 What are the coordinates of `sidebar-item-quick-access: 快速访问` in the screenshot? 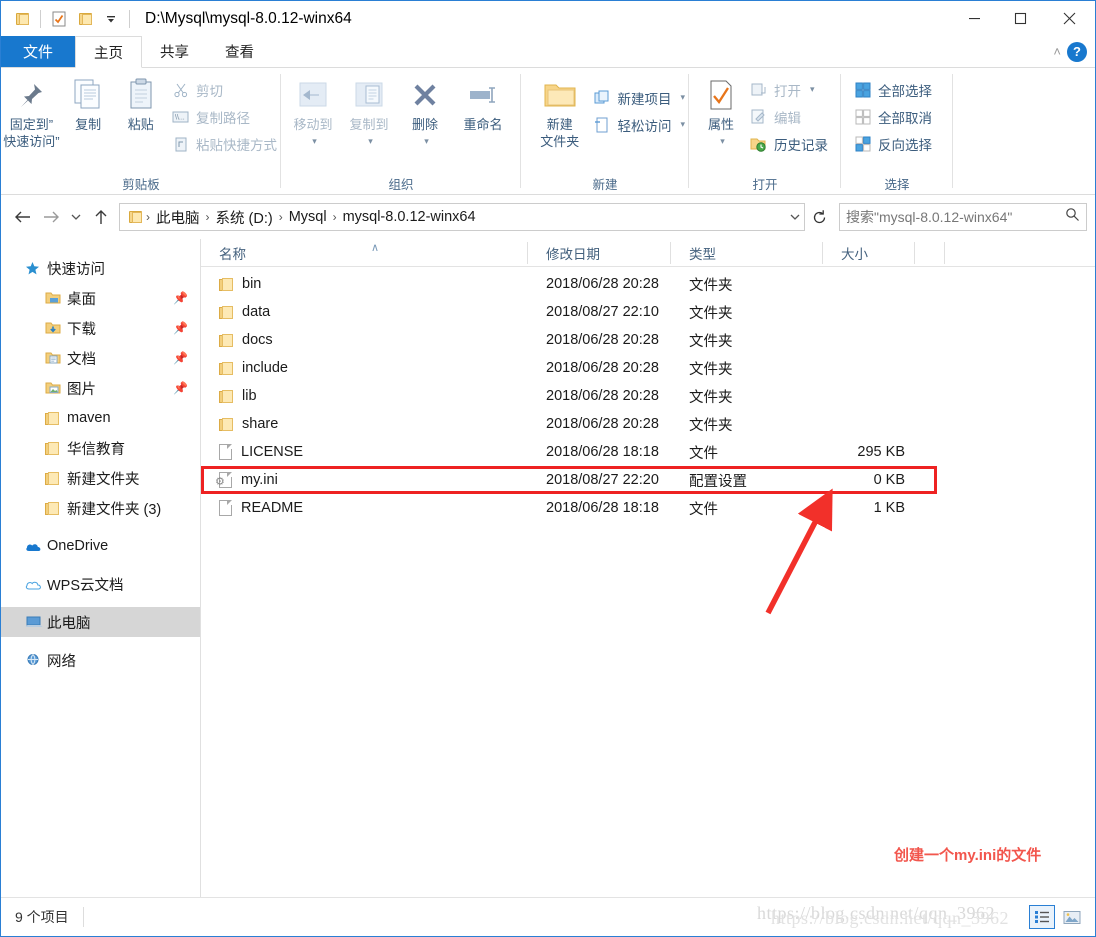 It's located at (100, 268).